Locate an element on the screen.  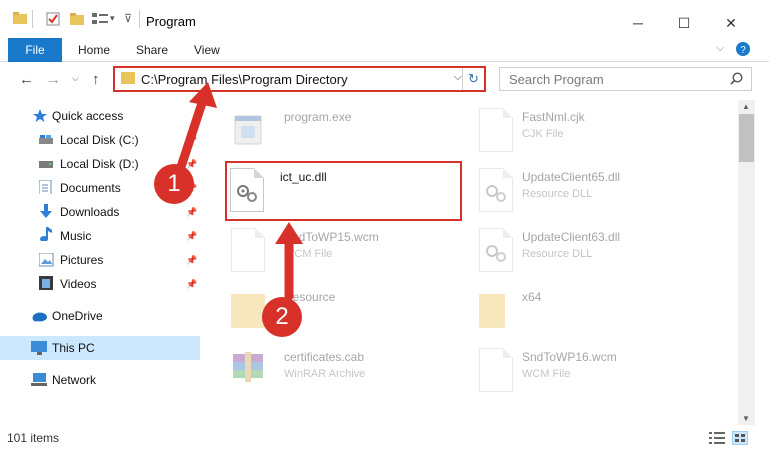
step-2-badge: 2 is located at coordinates (282, 317).